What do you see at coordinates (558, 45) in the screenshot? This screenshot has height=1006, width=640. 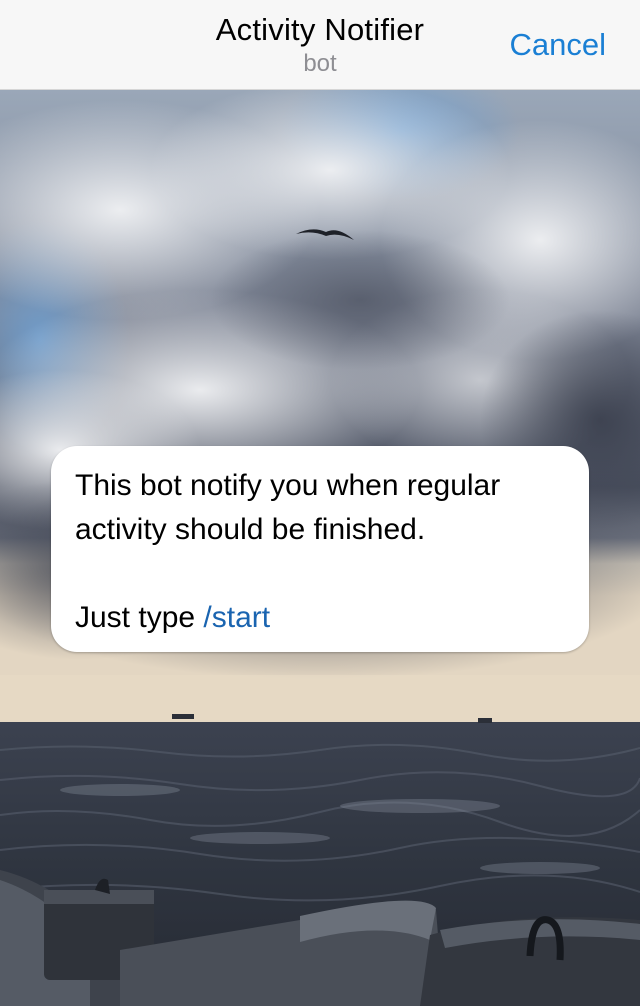 I see `cancel-button: Cancel` at bounding box center [558, 45].